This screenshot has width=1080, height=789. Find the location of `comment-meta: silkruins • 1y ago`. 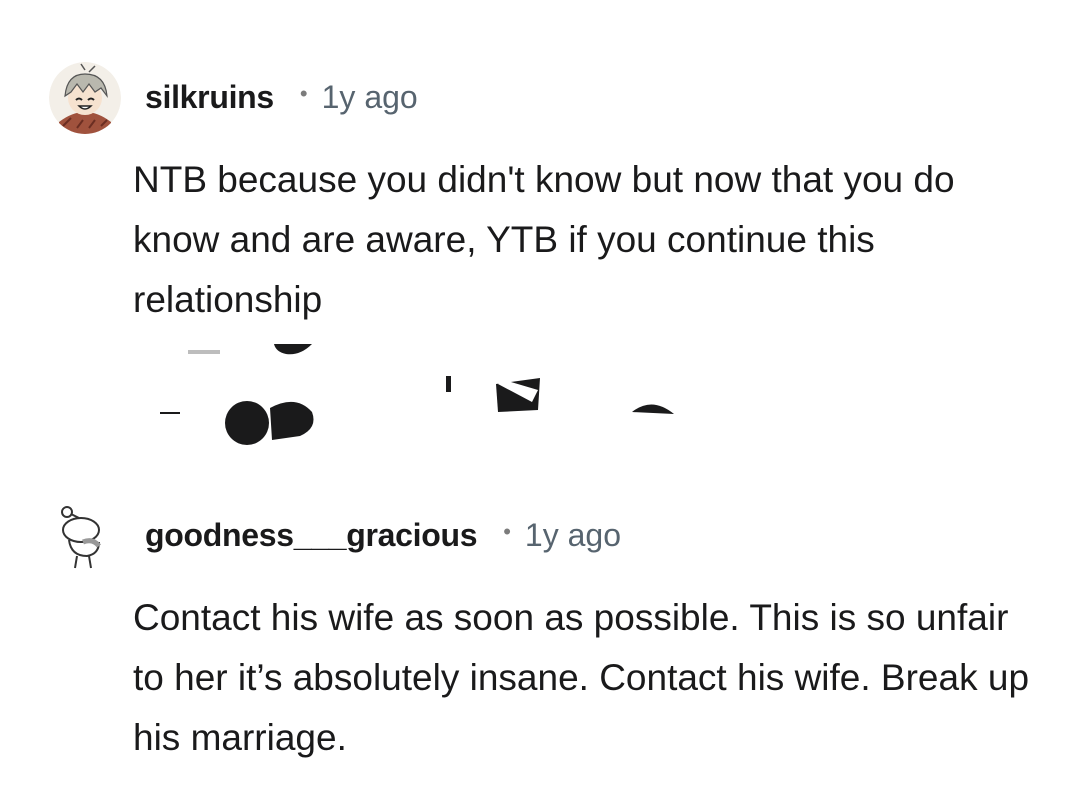

comment-meta: silkruins • 1y ago is located at coordinates (281, 97).